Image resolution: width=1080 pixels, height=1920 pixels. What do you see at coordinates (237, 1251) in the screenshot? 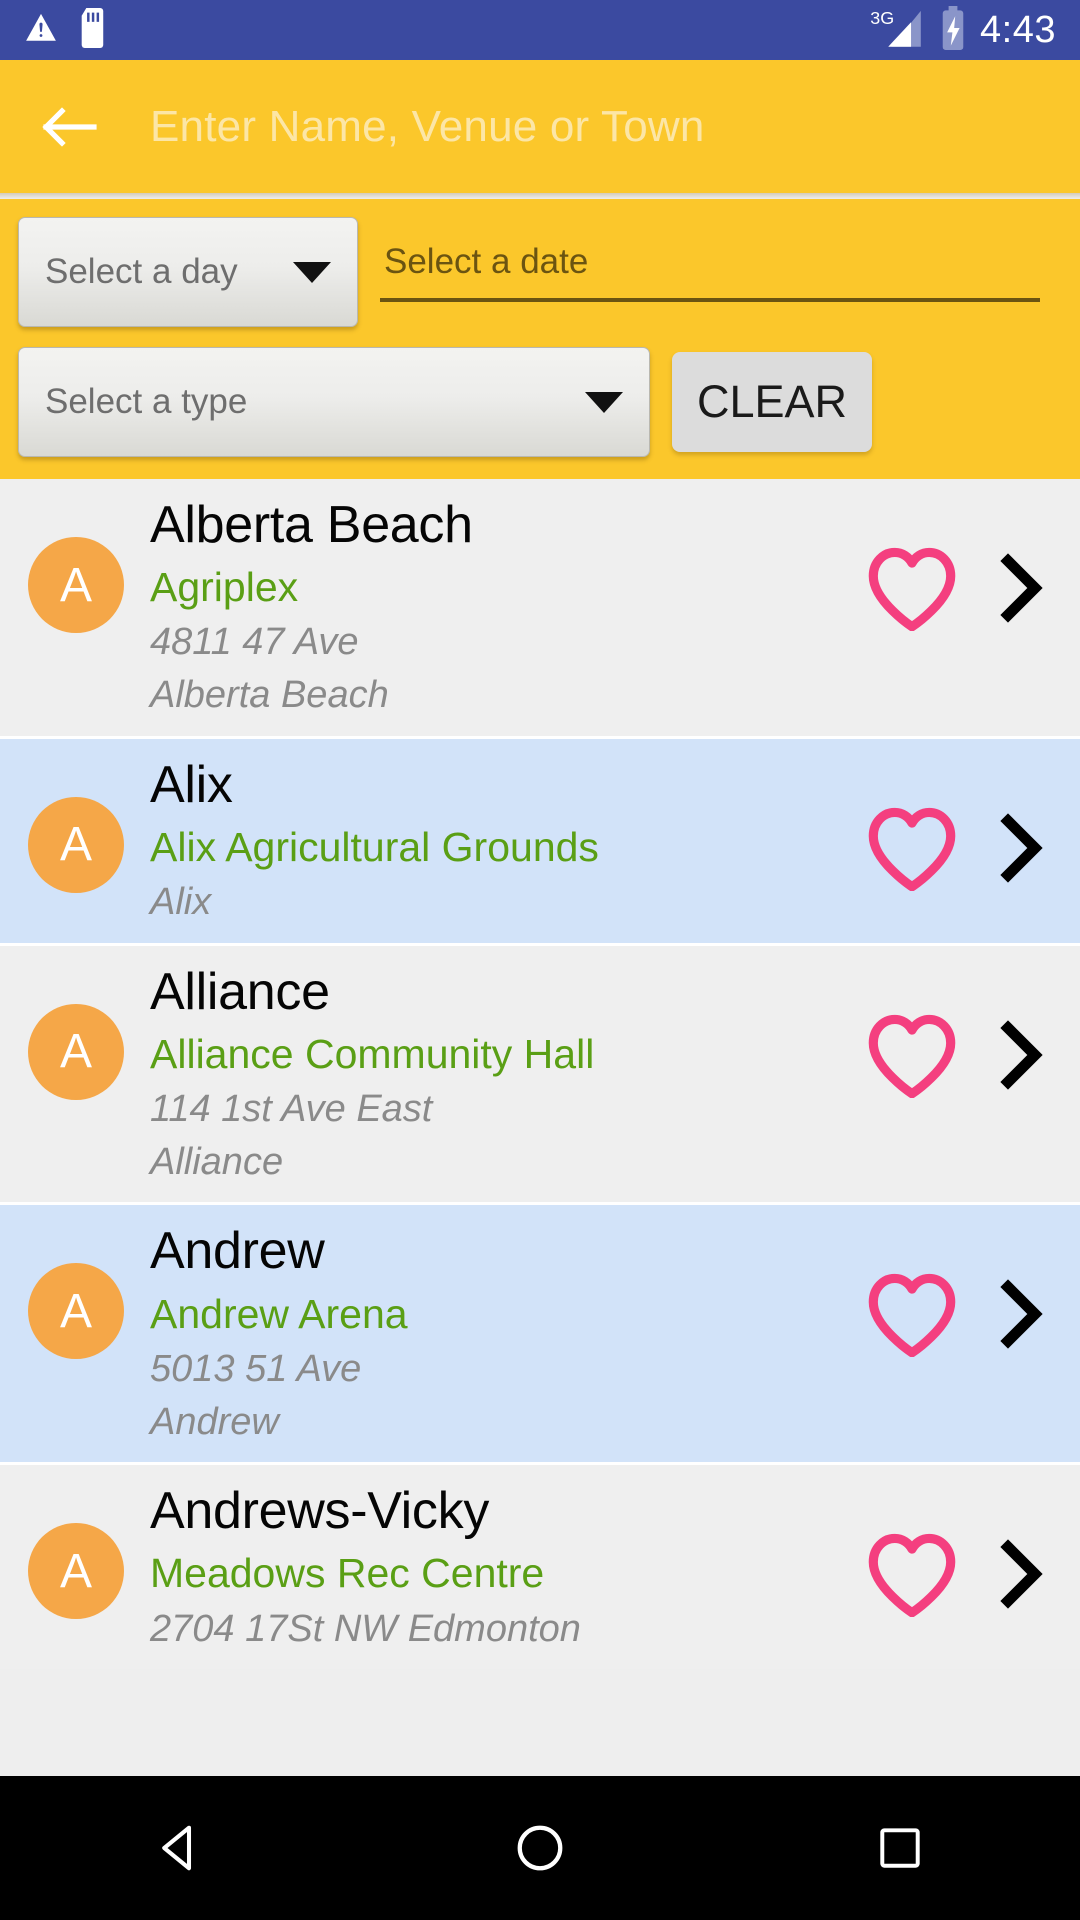
I see `list-item-title: Andrew` at bounding box center [237, 1251].